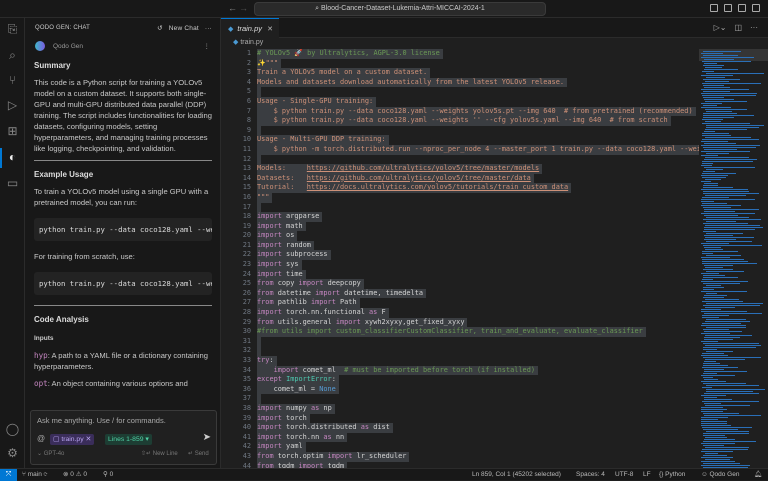  Describe the element at coordinates (460, 140) in the screenshot. I see `code-line: 10 Usage - Multi-GPU DDP training:` at that location.